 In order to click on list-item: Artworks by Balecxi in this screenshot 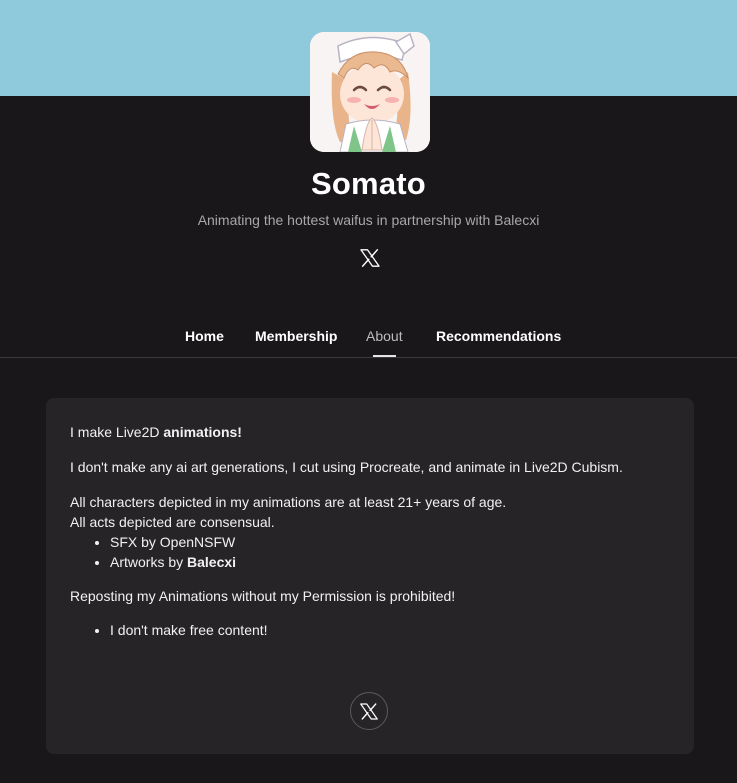, I will do `click(390, 562)`.